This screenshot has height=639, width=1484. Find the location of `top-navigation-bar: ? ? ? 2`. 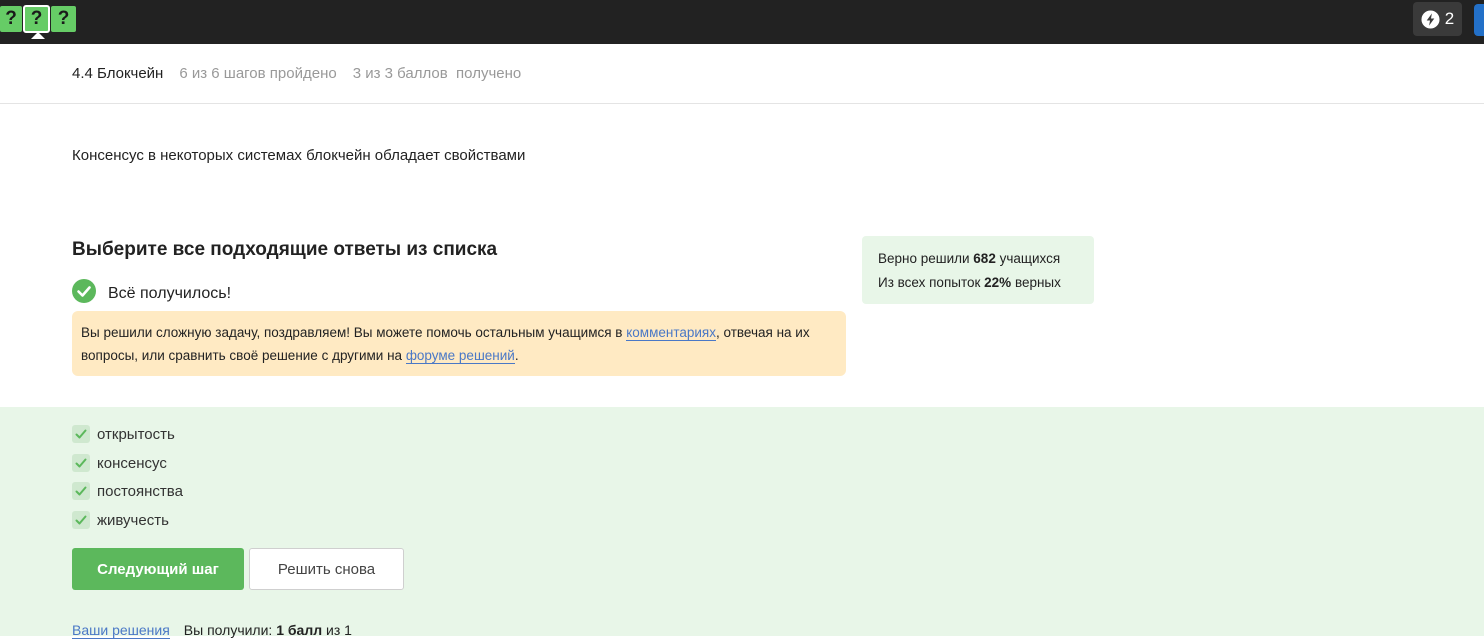

top-navigation-bar: ? ? ? 2 is located at coordinates (742, 22).